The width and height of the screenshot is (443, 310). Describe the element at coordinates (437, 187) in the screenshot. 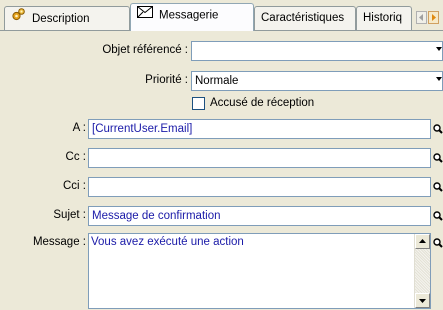

I see `cci-lookup-icon` at that location.